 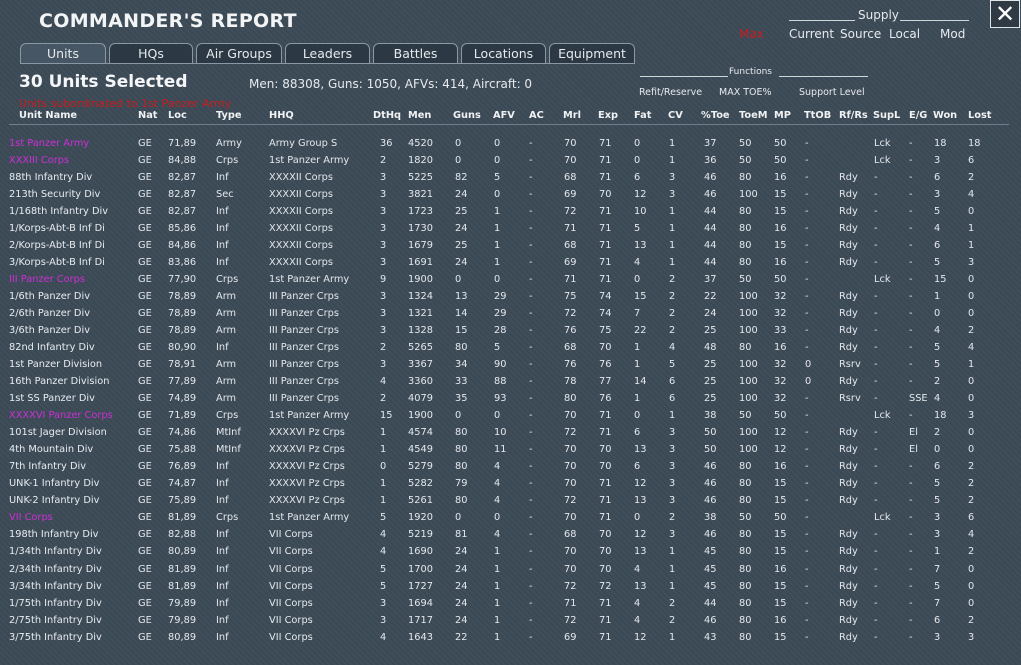 I want to click on column-header-men: Men, so click(x=419, y=115).